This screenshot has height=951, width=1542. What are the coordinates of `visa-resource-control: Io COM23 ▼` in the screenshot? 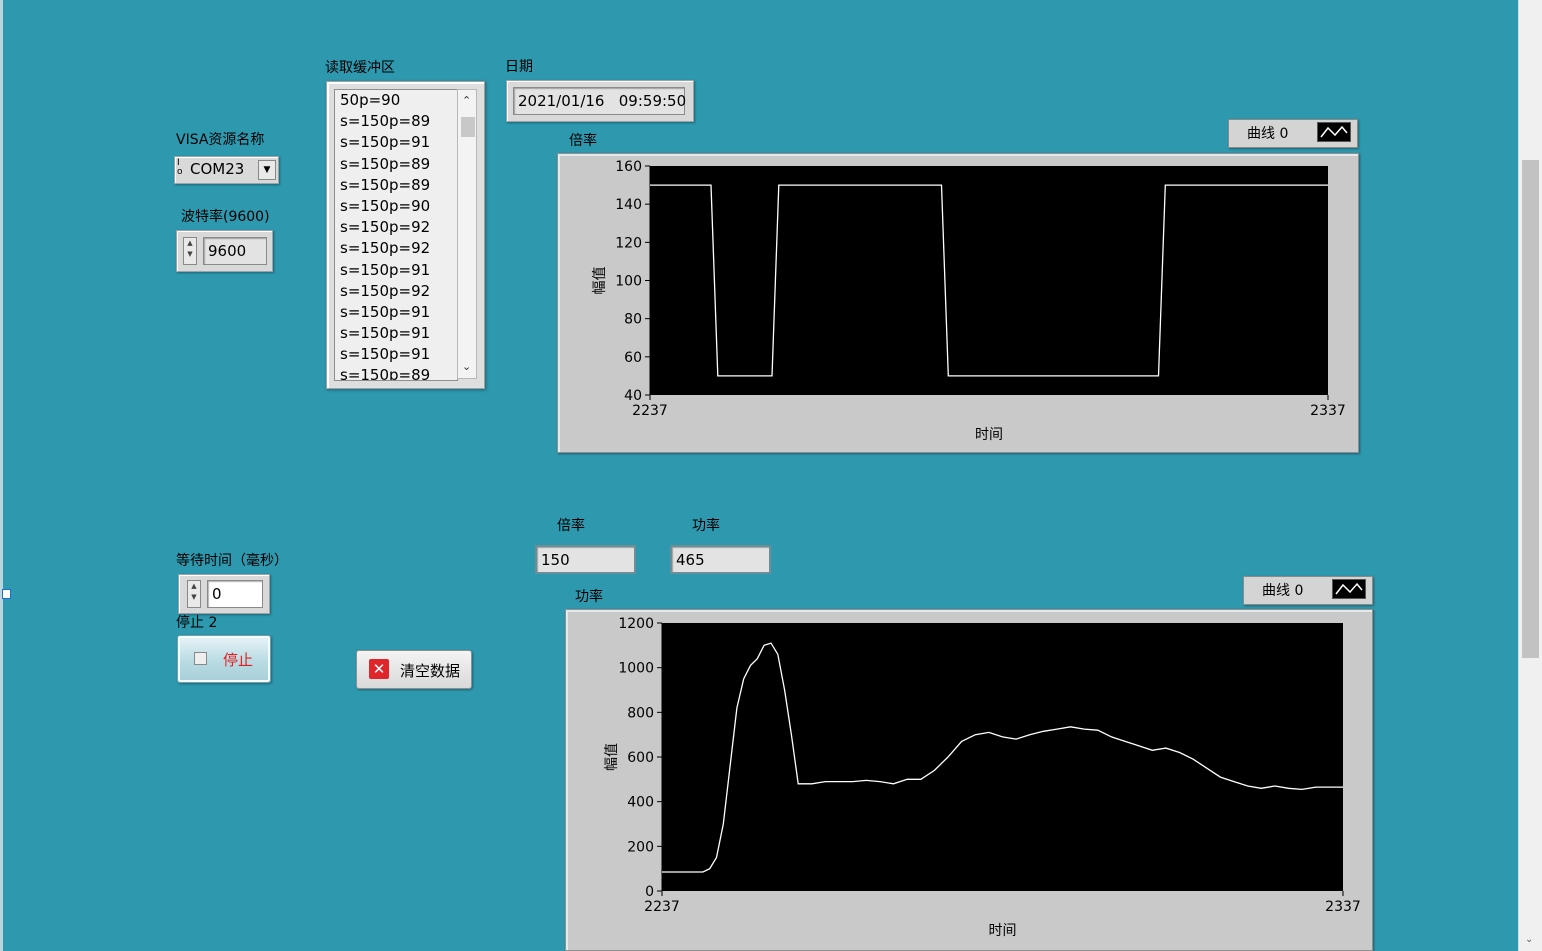 It's located at (226, 170).